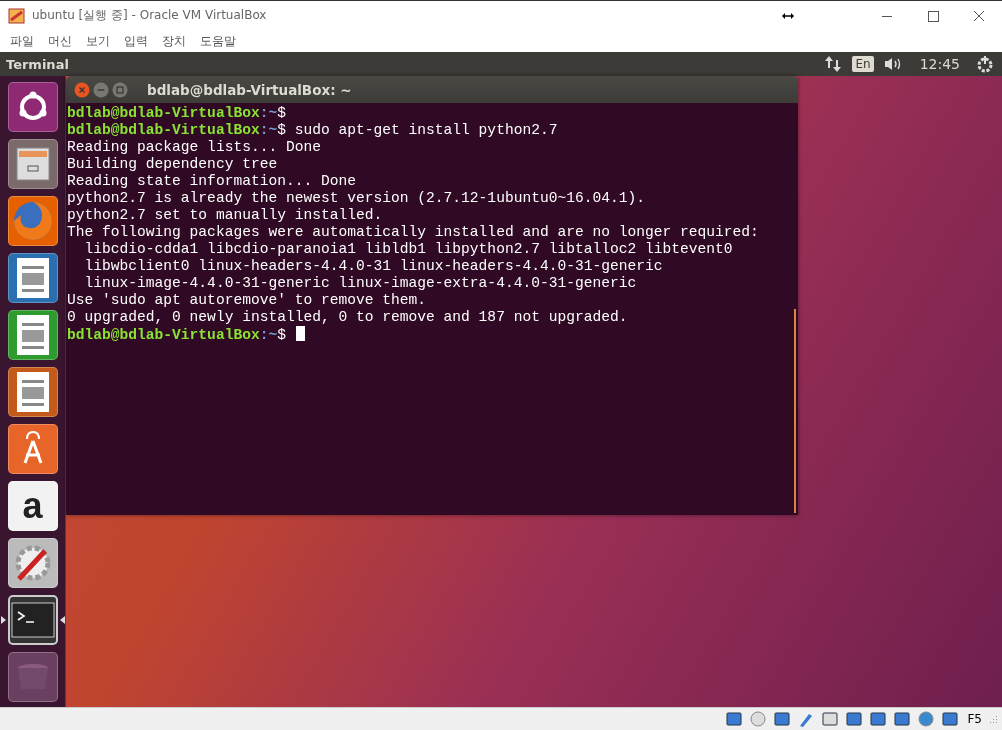 The width and height of the screenshot is (1002, 730). I want to click on menu-item: 장치, so click(175, 41).